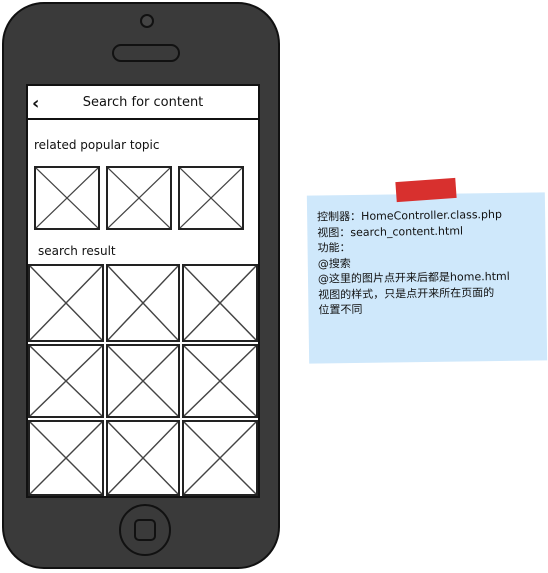 The image size is (548, 573). Describe the element at coordinates (426, 190) in the screenshot. I see `note-tape` at that location.